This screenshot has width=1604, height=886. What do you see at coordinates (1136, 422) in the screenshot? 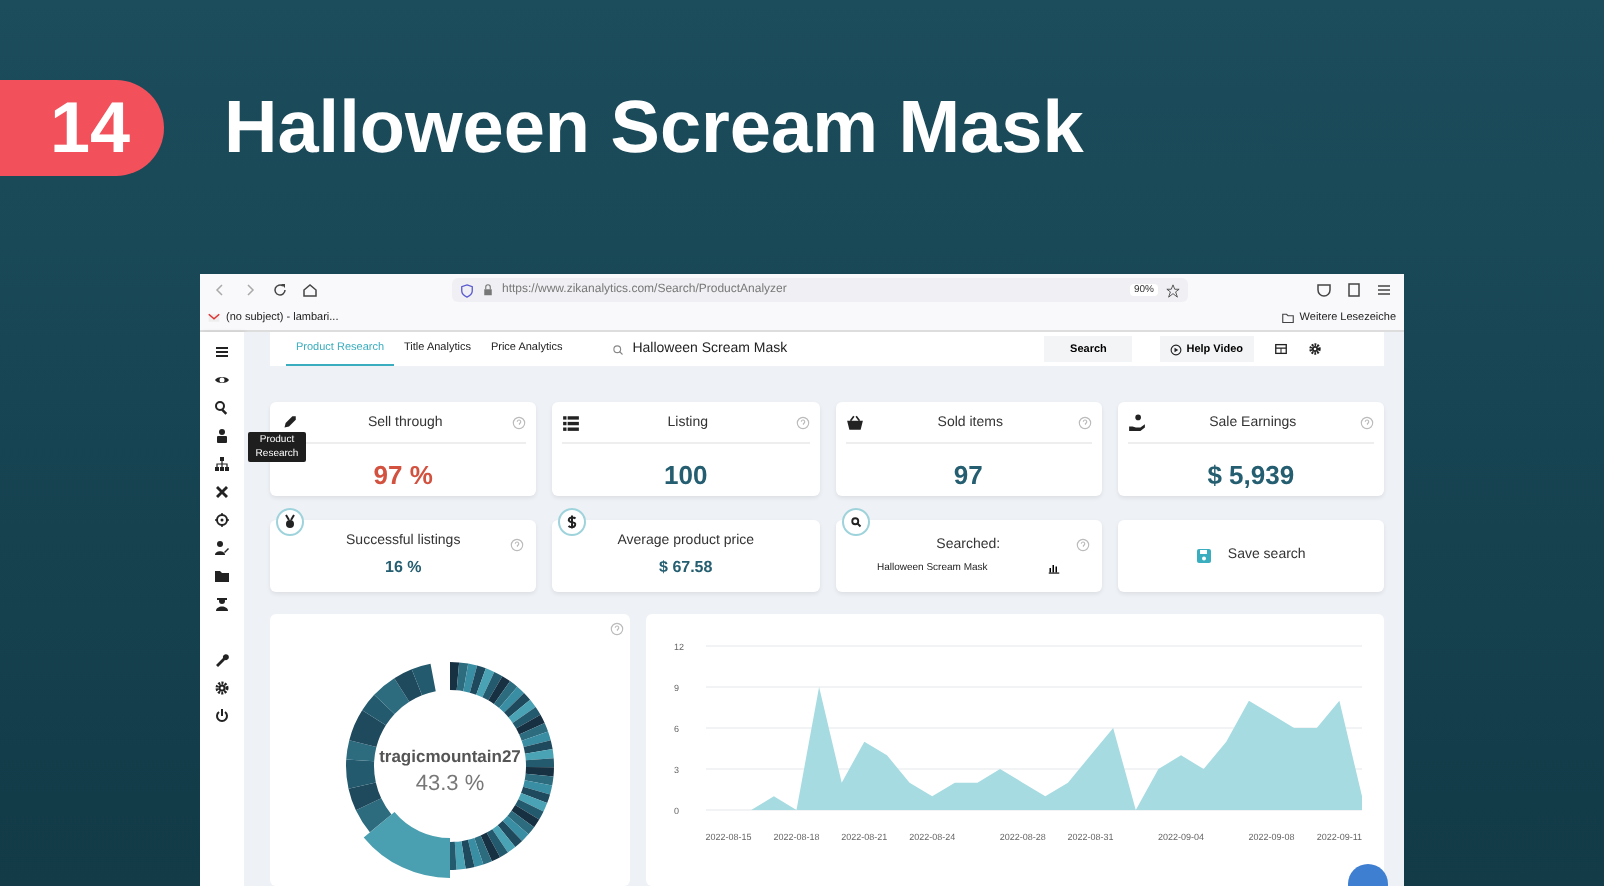
I see `hand-coin-icon` at bounding box center [1136, 422].